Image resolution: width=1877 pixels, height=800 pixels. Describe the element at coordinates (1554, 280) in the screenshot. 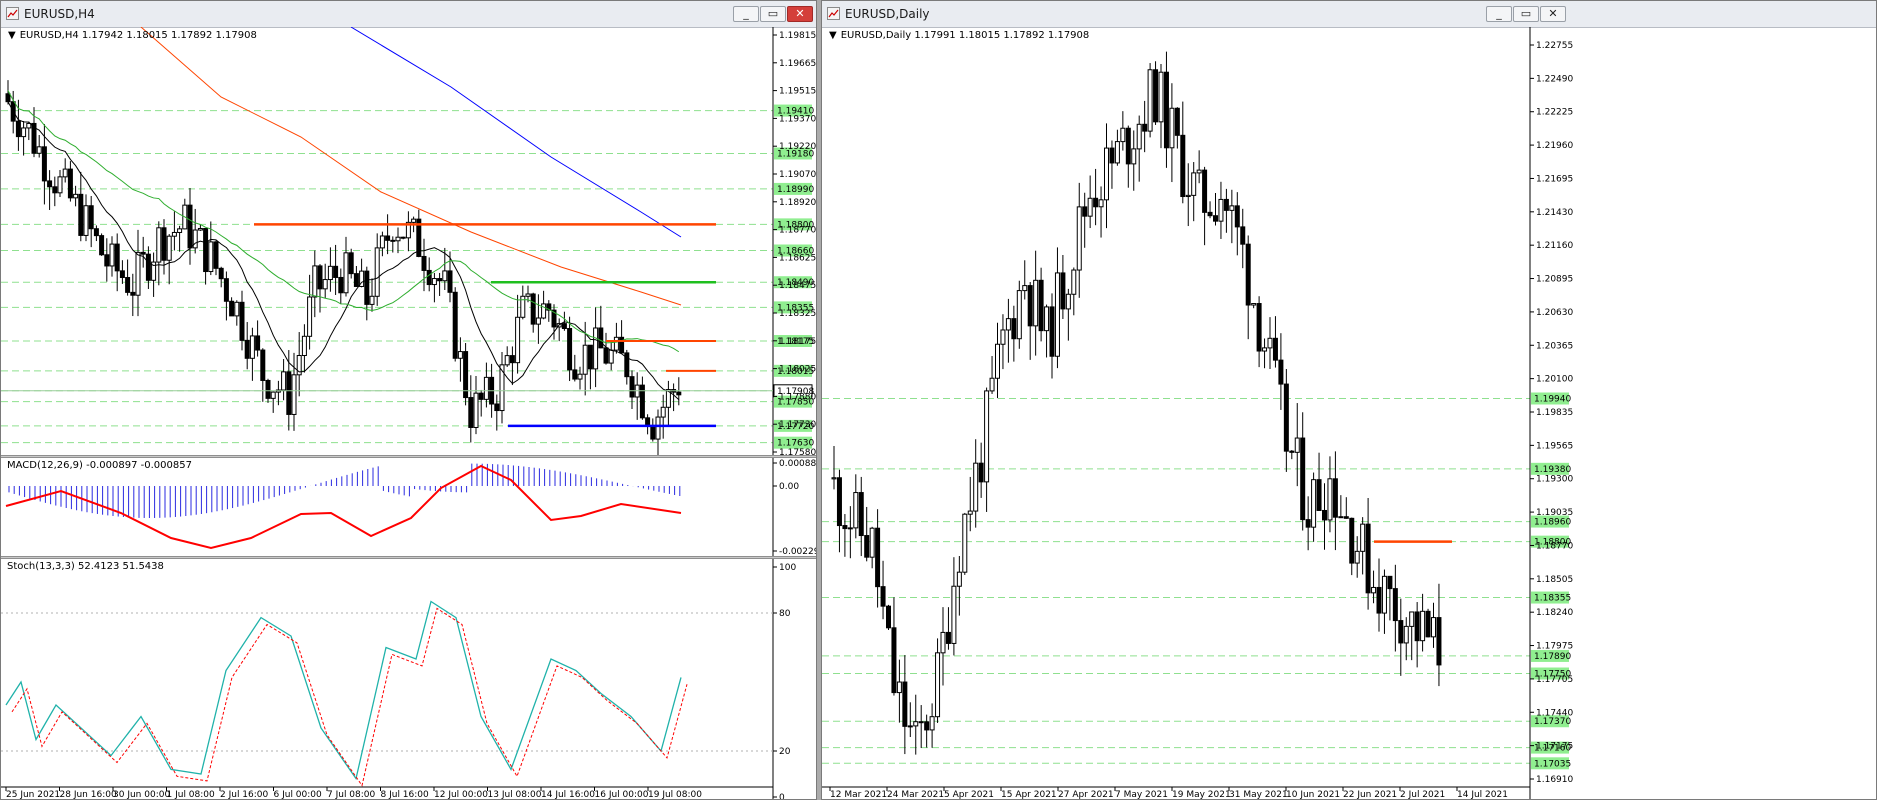

I see `price-axis-label: 1.20895` at that location.